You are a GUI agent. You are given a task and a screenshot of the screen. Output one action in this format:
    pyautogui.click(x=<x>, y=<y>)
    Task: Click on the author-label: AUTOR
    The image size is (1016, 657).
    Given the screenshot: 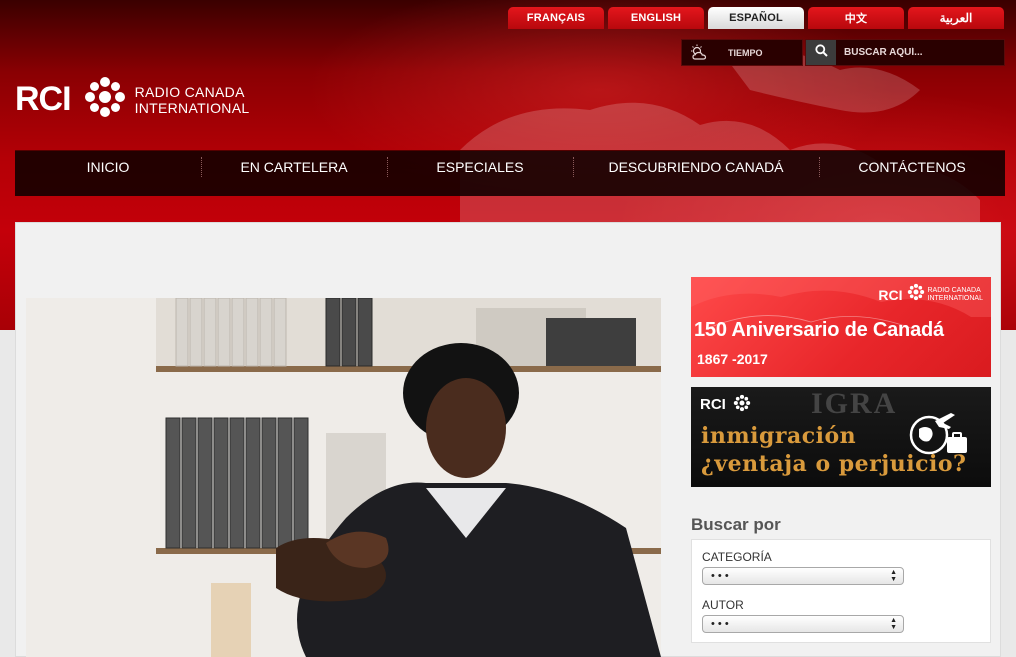 What is the action you would take?
    pyautogui.click(x=723, y=605)
    